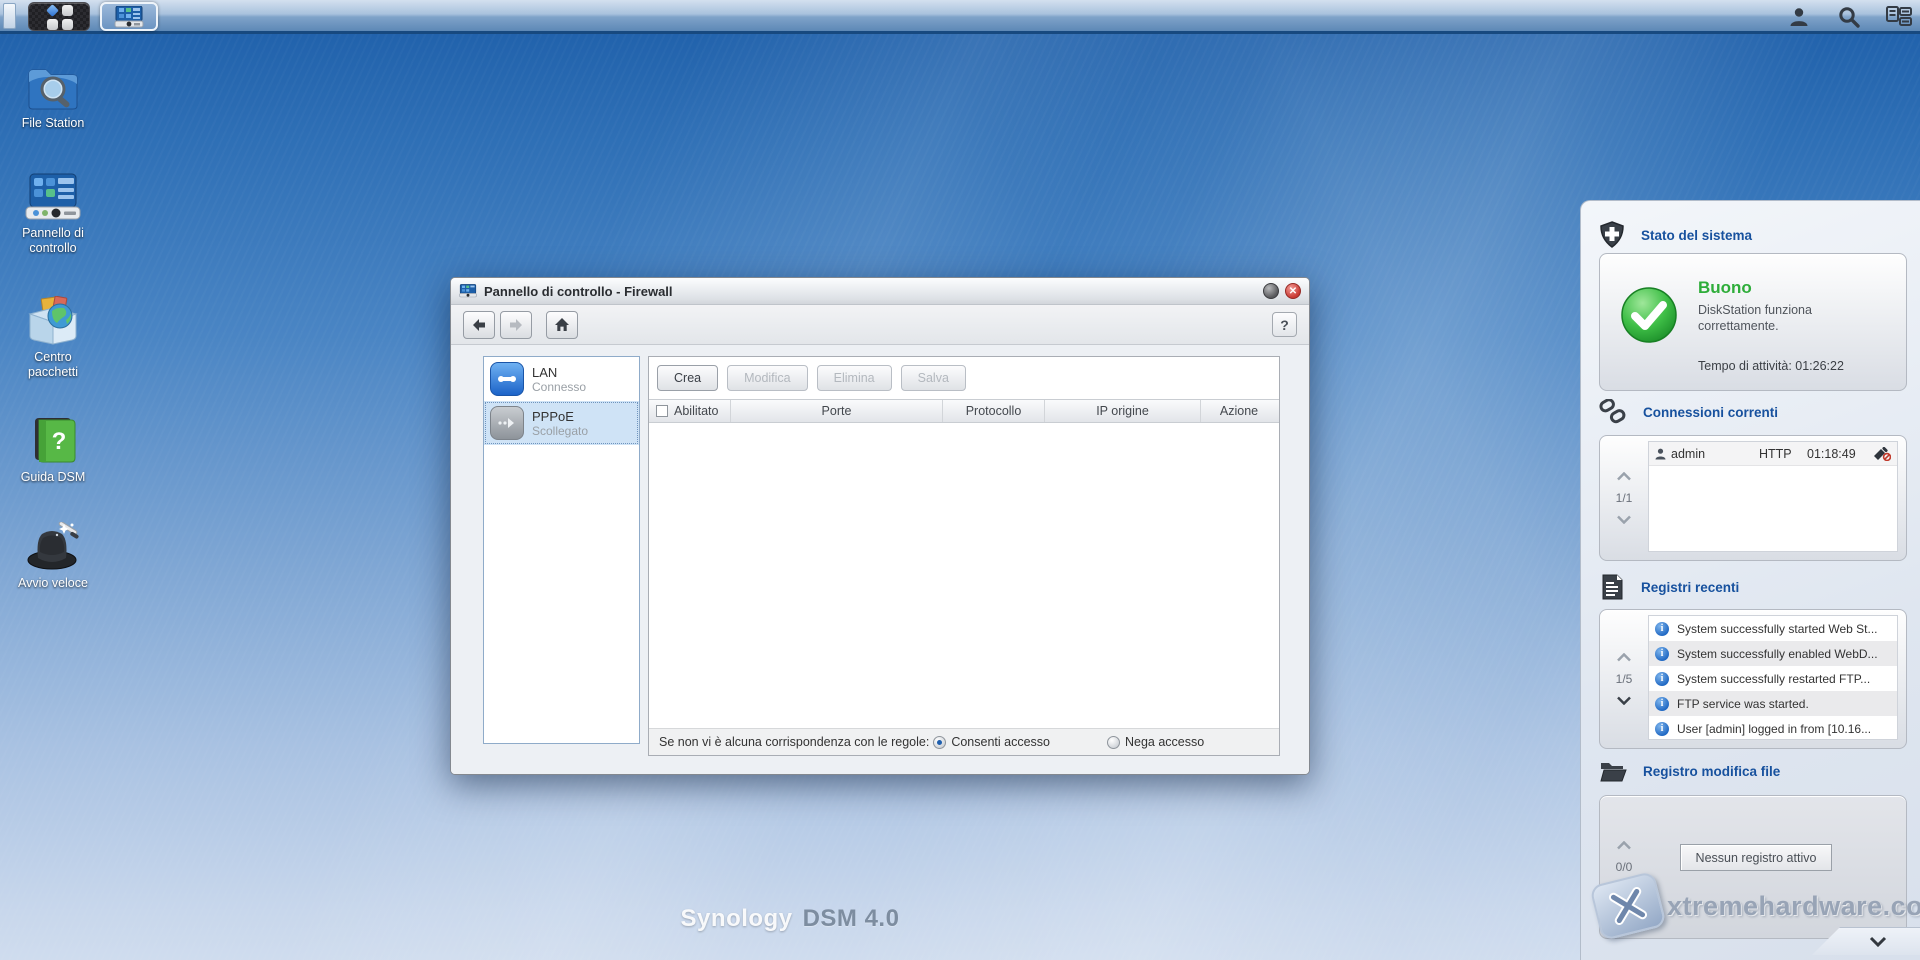 The image size is (1920, 960). I want to click on connection-row: admin HTTP 01:18:49, so click(1773, 454).